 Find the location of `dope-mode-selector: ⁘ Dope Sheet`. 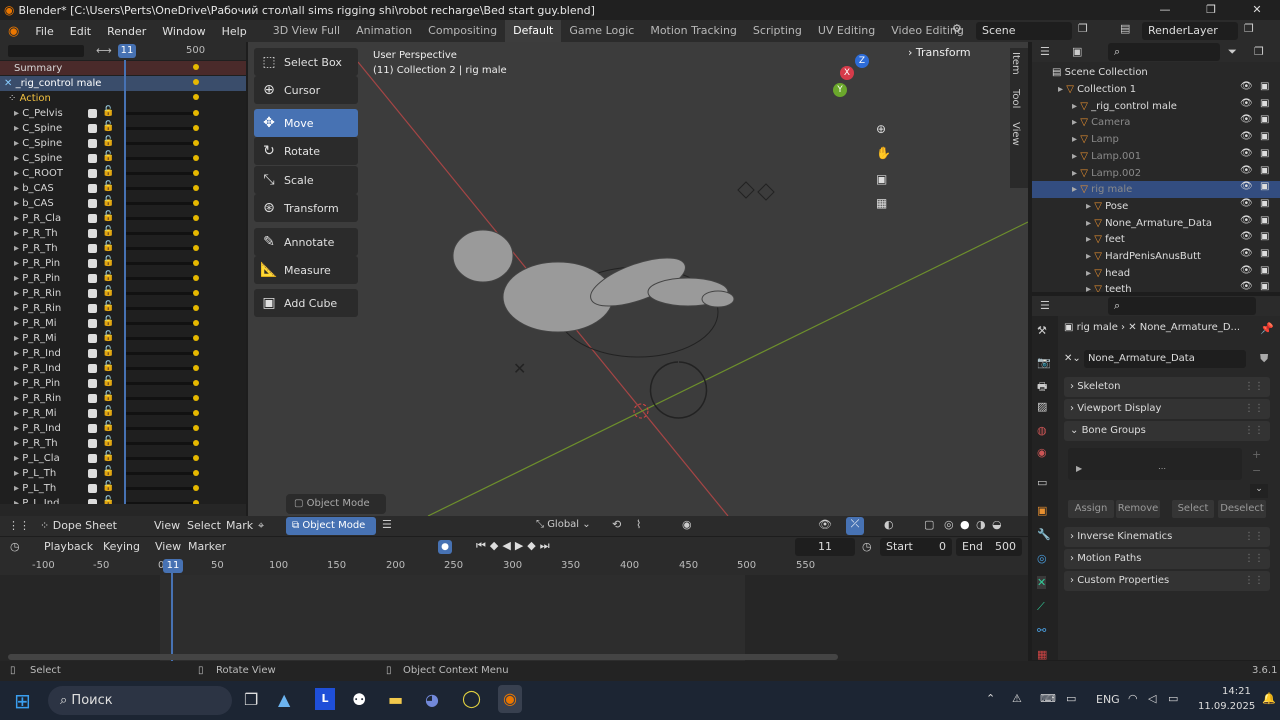

dope-mode-selector: ⁘ Dope Sheet is located at coordinates (78, 525).